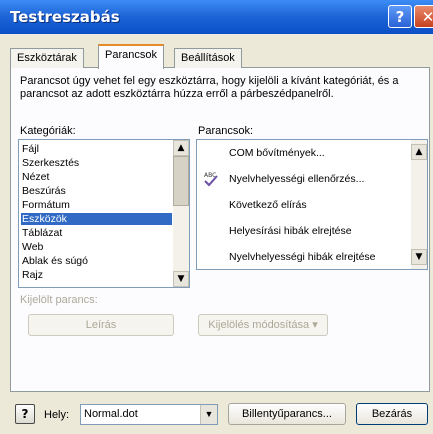 The image size is (433, 434). I want to click on category-item: Ablak és súgó, so click(96, 261).